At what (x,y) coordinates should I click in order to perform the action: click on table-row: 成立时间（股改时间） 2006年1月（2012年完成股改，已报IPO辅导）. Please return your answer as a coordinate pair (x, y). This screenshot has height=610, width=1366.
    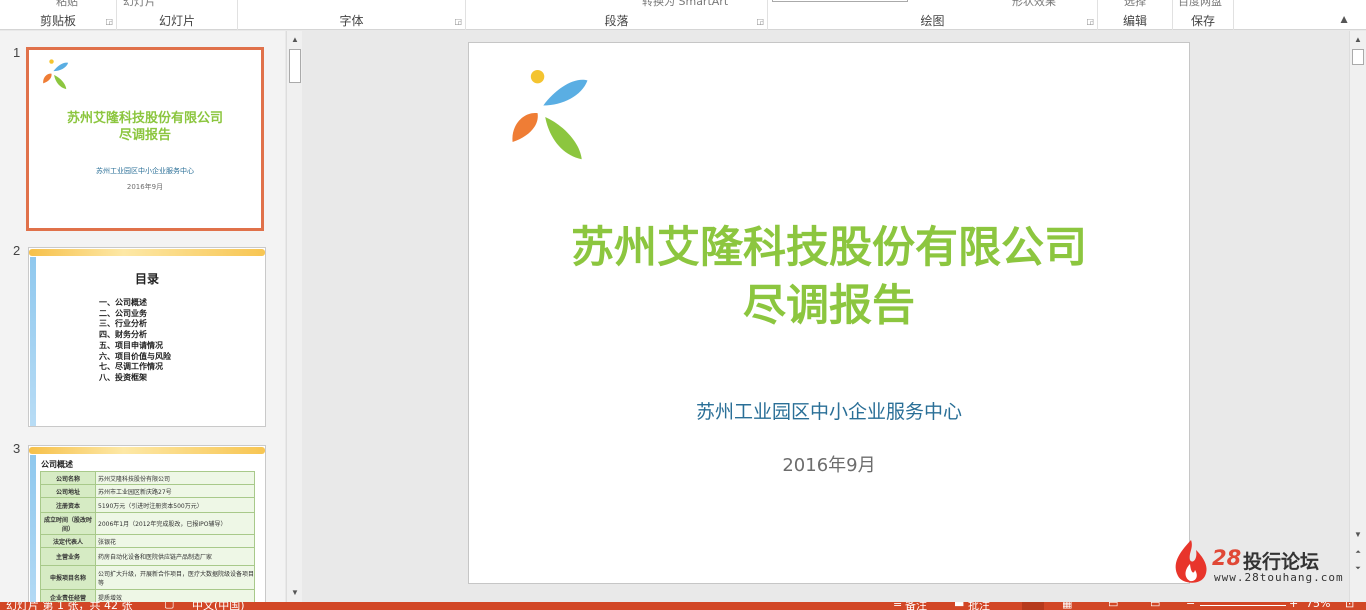
    Looking at the image, I should click on (147, 523).